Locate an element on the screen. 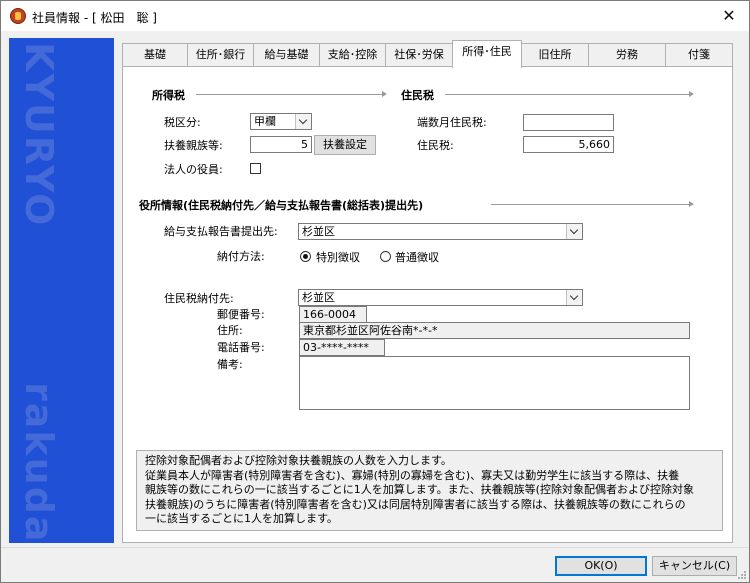 The image size is (750, 583). special-collection-radio is located at coordinates (305, 256).